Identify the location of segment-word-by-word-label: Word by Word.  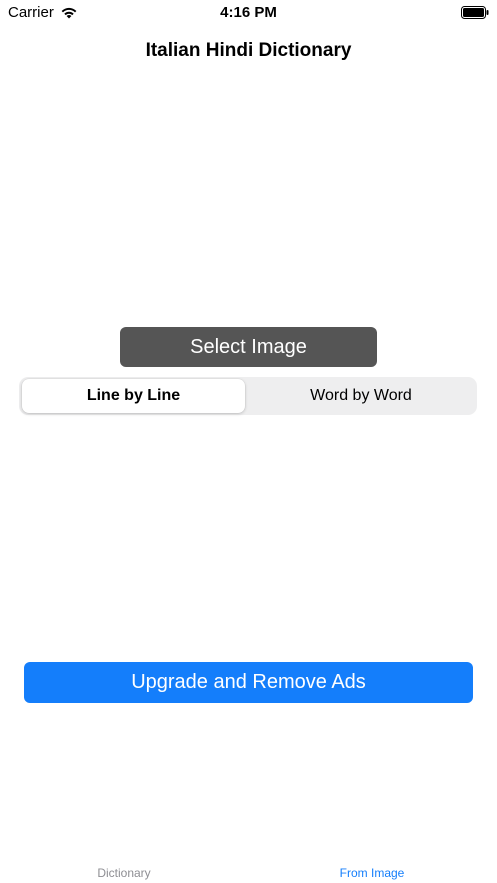
(361, 395).